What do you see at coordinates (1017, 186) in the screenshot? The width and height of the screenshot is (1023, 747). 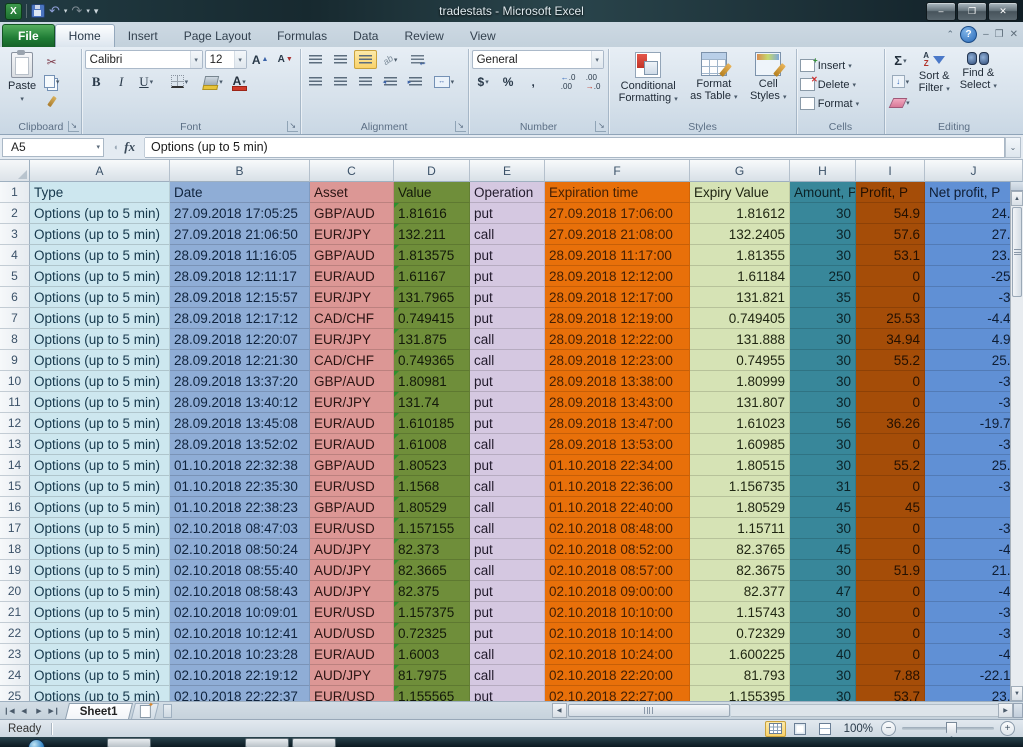 I see `vertical-split-handle` at bounding box center [1017, 186].